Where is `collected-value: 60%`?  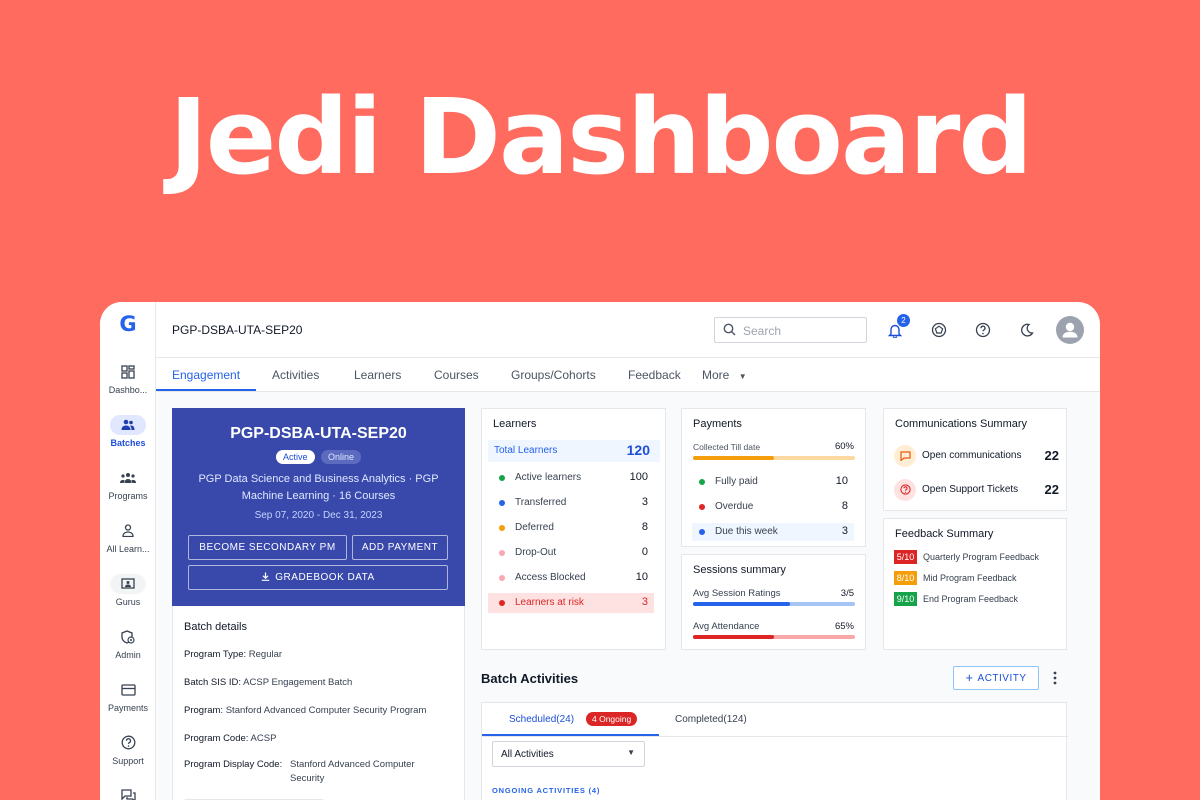 collected-value: 60% is located at coordinates (844, 446).